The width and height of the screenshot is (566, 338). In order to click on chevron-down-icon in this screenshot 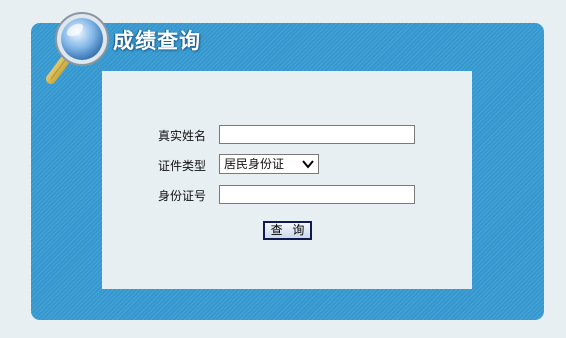, I will do `click(308, 164)`.